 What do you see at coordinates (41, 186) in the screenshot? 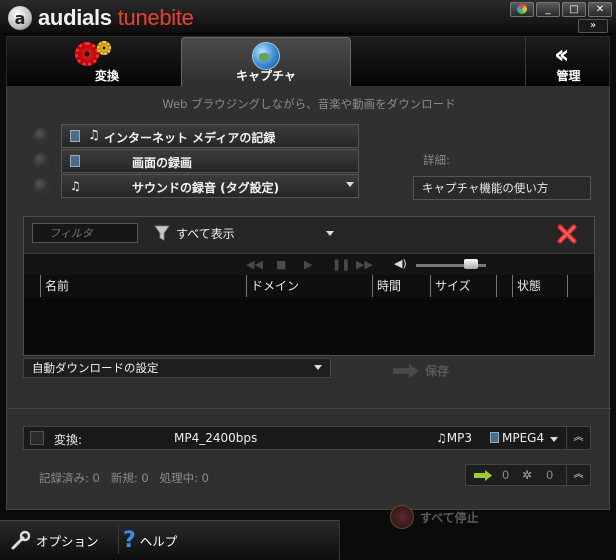
I see `radio-sound-record` at bounding box center [41, 186].